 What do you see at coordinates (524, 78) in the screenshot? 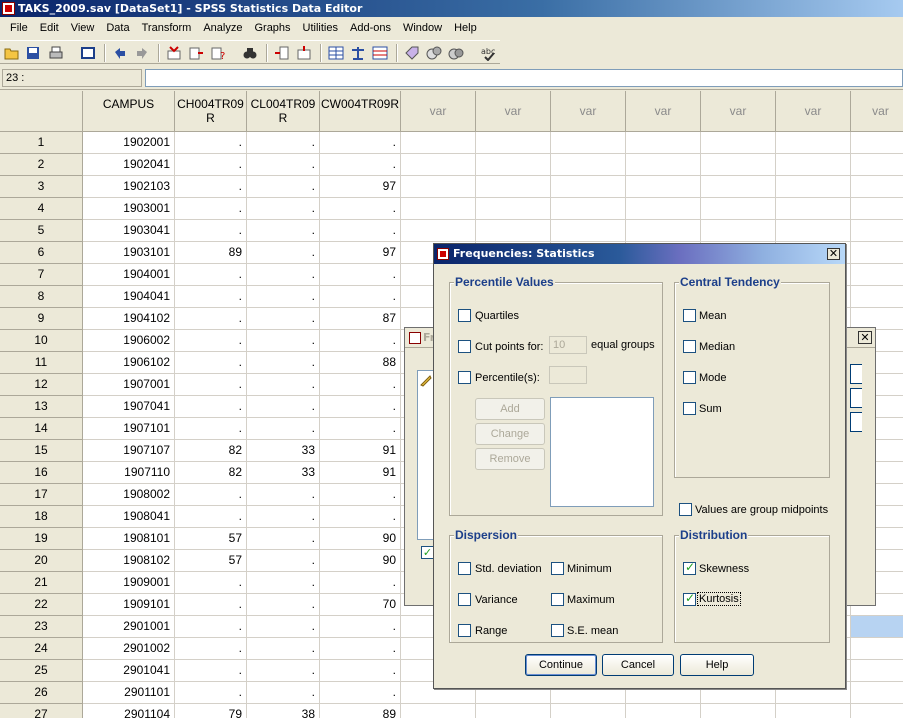
I see `cell-value-editor` at bounding box center [524, 78].